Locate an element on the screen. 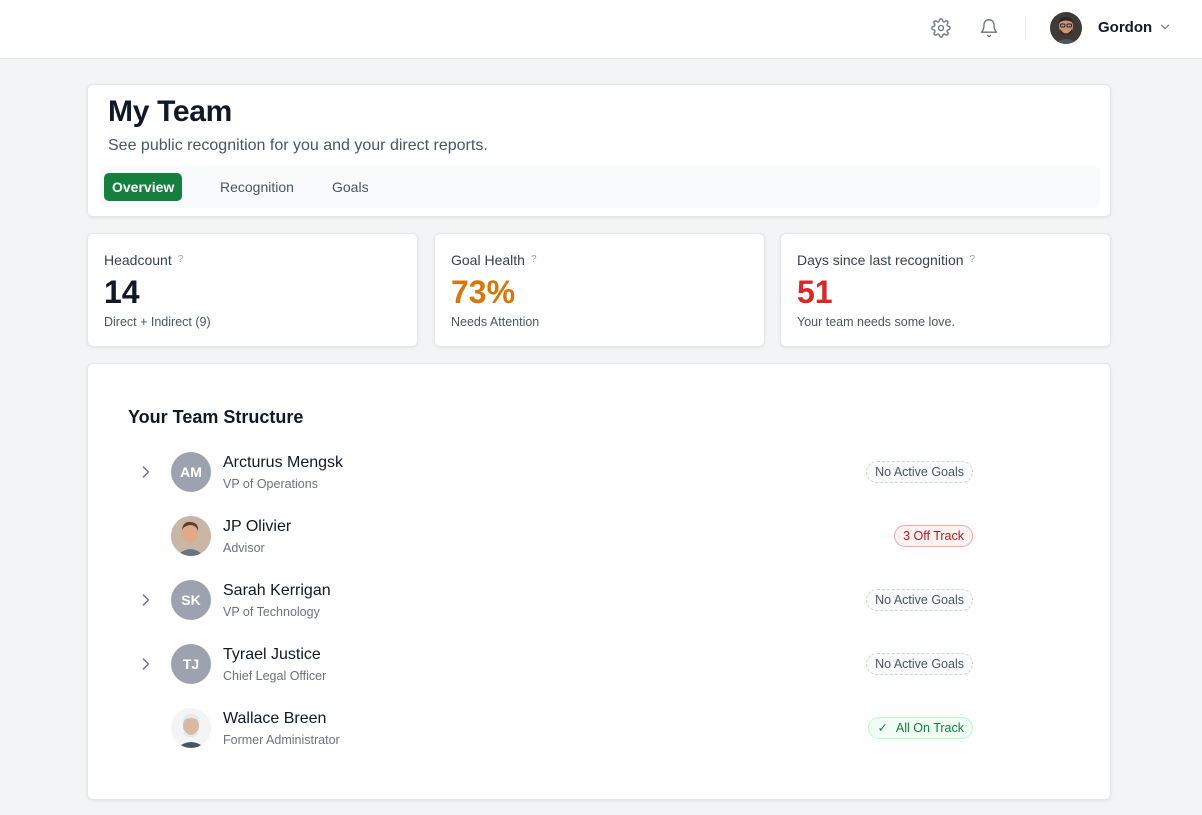 This screenshot has width=1202, height=815. tab-bar: Overview Recognition Goals is located at coordinates (600, 187).